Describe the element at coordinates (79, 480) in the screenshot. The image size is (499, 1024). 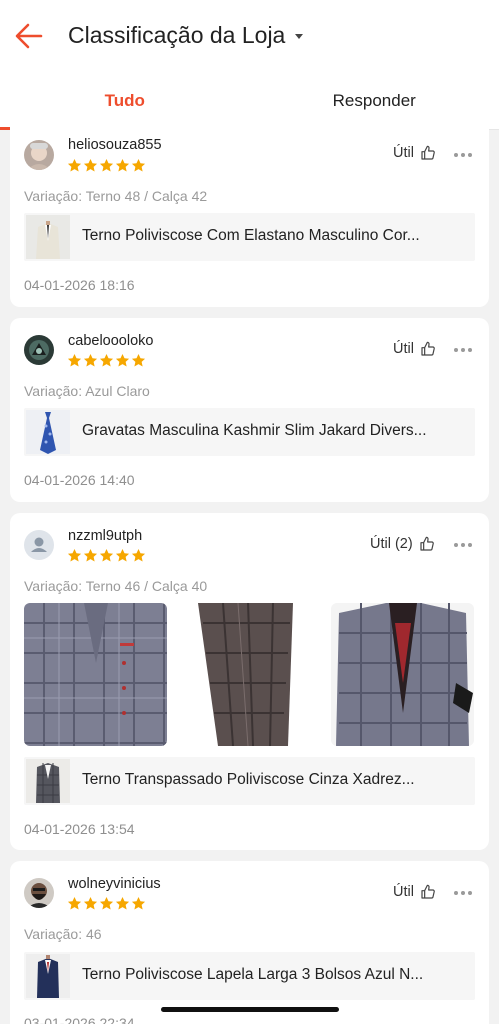
I see `review-date: 04-01-2026 14:40` at that location.